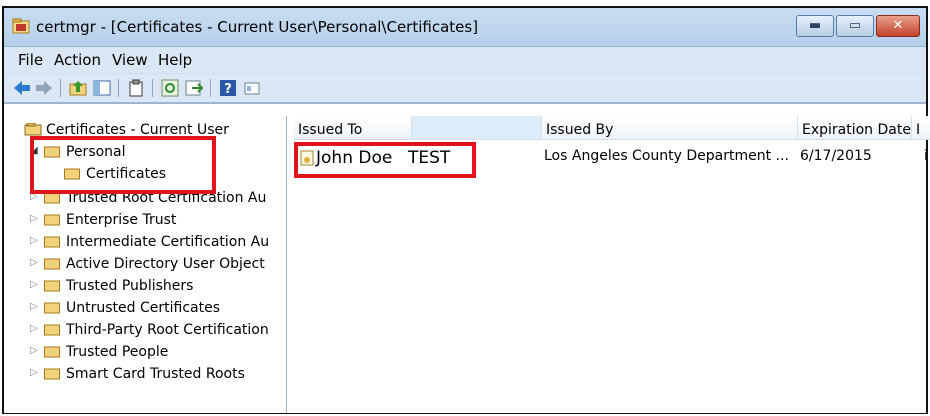 The height and width of the screenshot is (416, 930). I want to click on highlight-box-john-doe, so click(385, 160).